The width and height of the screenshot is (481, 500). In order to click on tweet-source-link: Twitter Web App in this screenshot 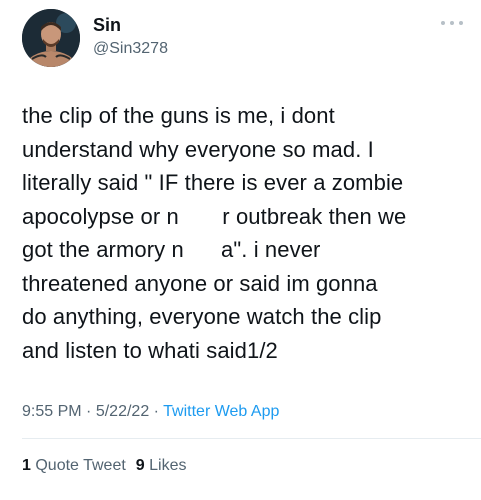, I will do `click(221, 411)`.